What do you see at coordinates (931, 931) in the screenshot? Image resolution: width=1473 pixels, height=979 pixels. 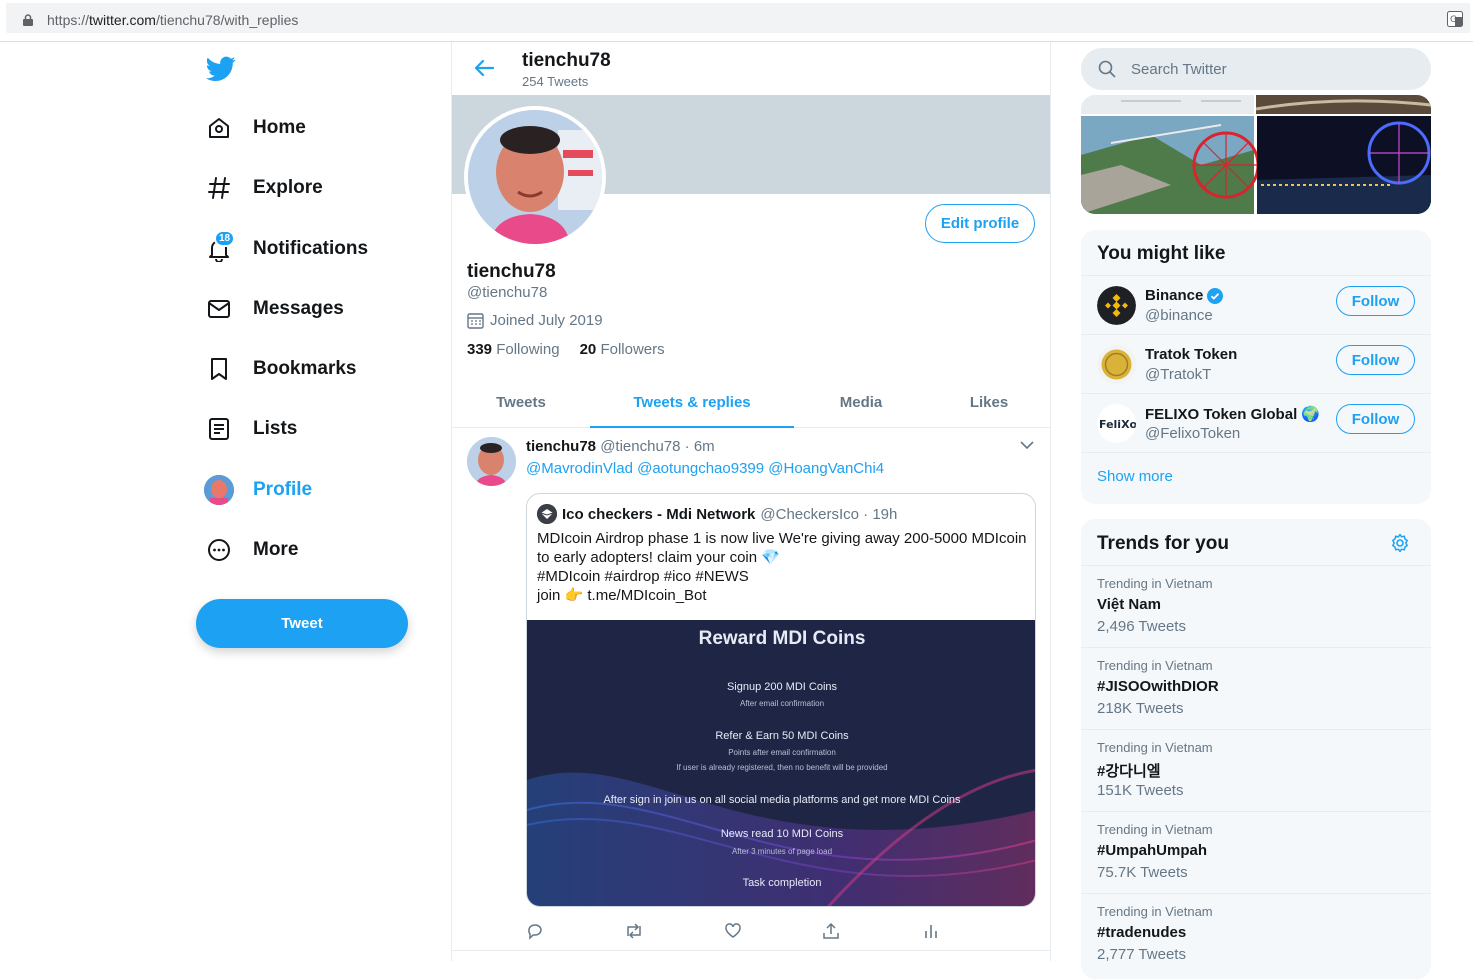 I see `analytics-icon` at bounding box center [931, 931].